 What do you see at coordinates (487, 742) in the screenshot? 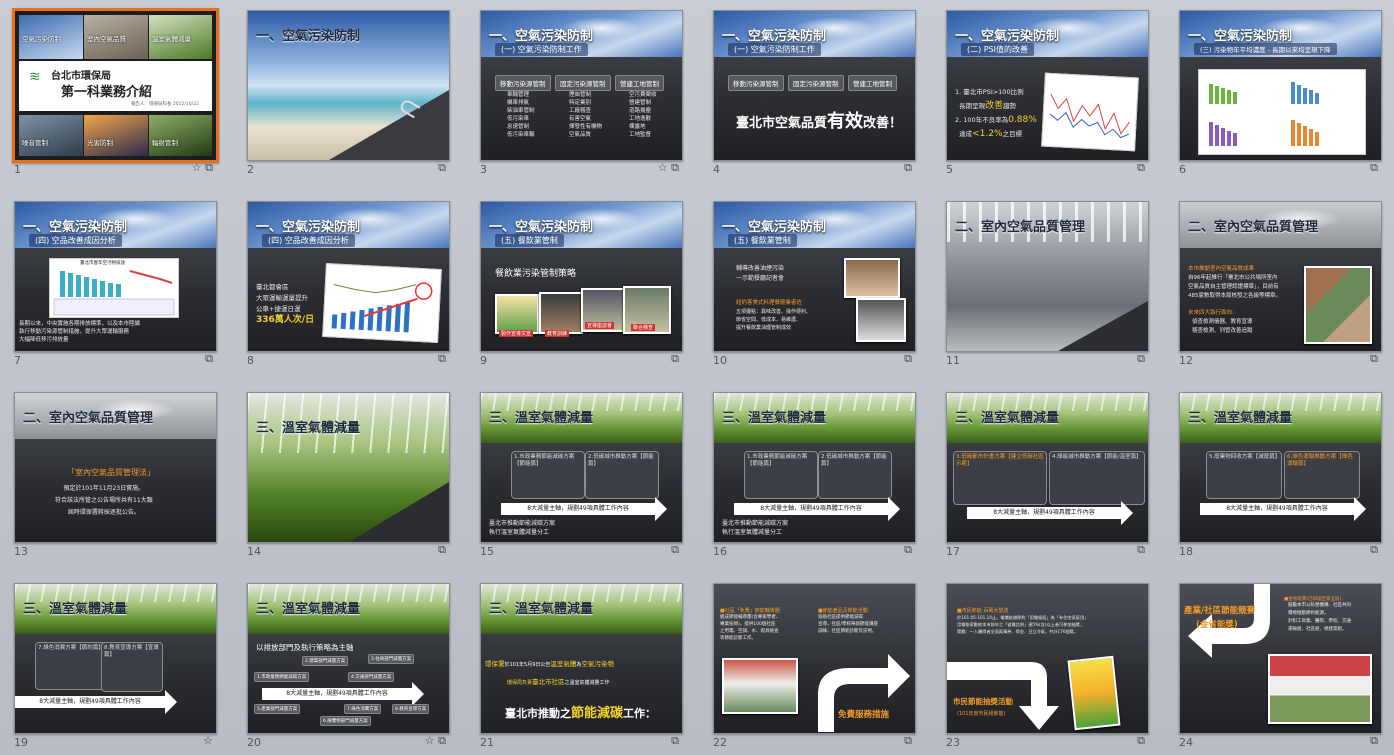
I see `slide-number: 21` at bounding box center [487, 742].